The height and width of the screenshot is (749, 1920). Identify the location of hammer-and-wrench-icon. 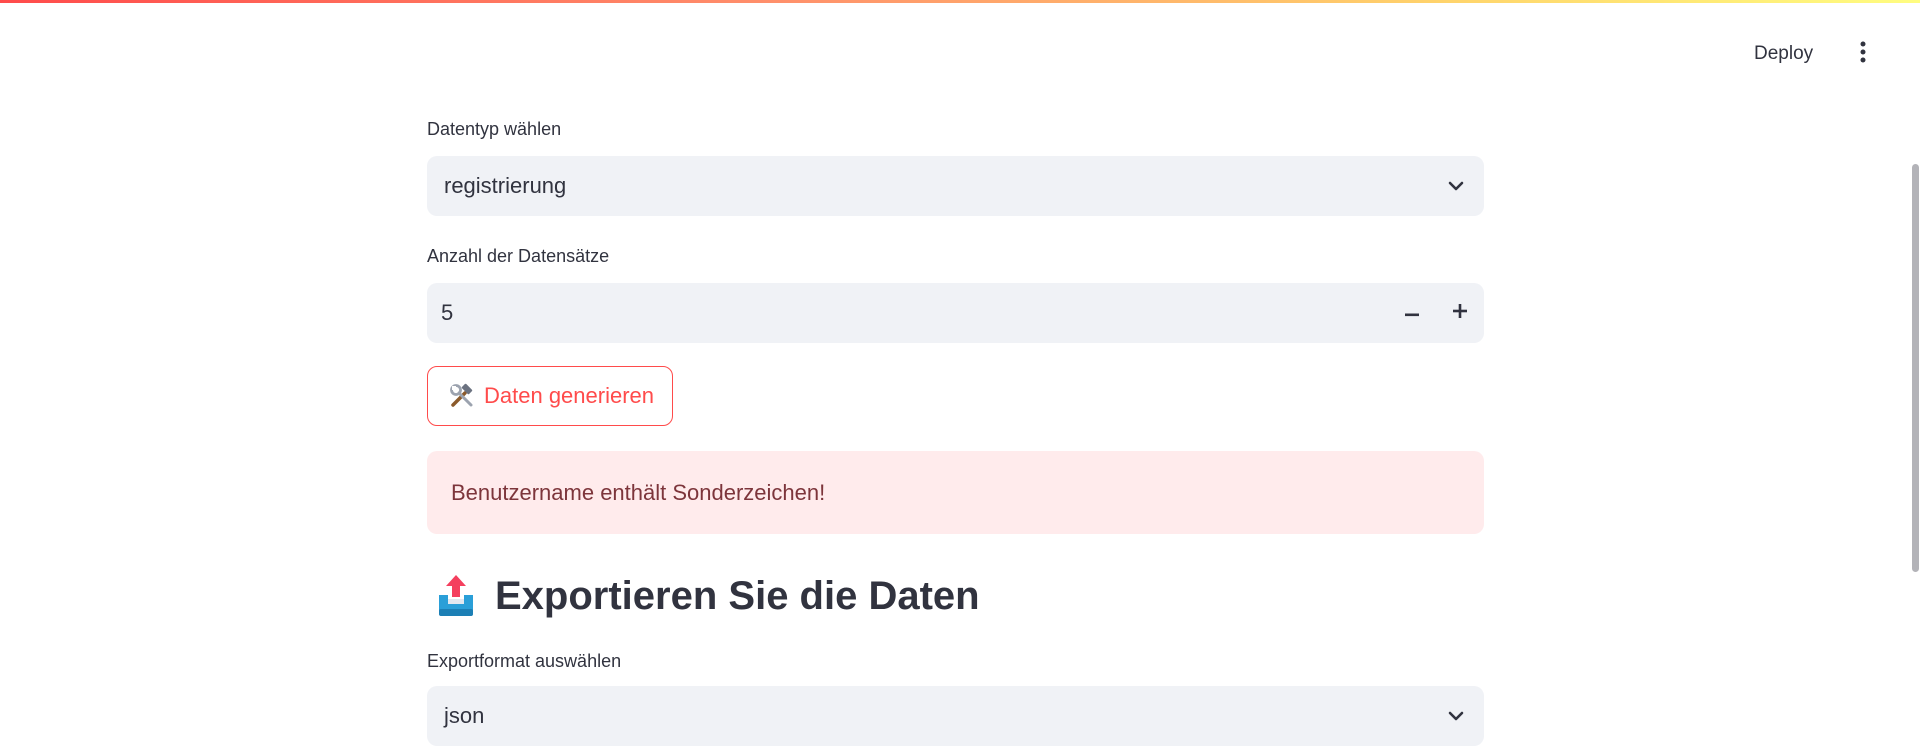
(462, 396).